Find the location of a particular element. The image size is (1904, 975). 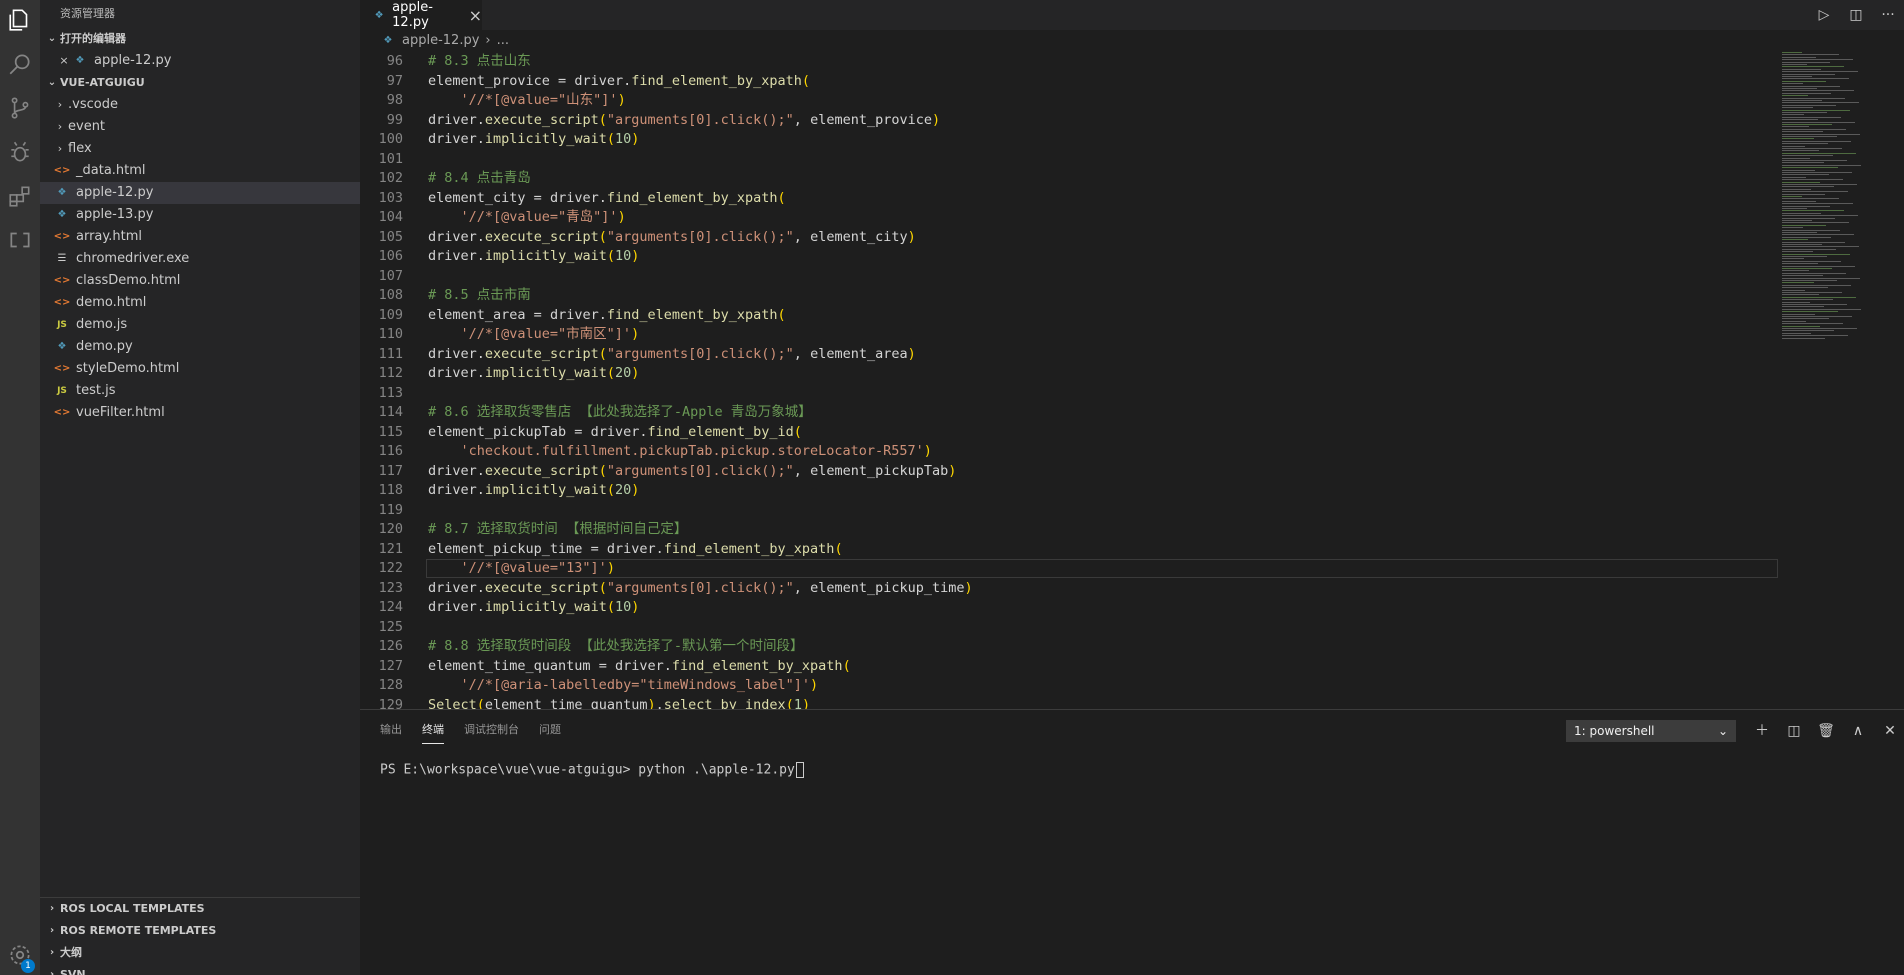

file-item: JS demo.js is located at coordinates (200, 325).